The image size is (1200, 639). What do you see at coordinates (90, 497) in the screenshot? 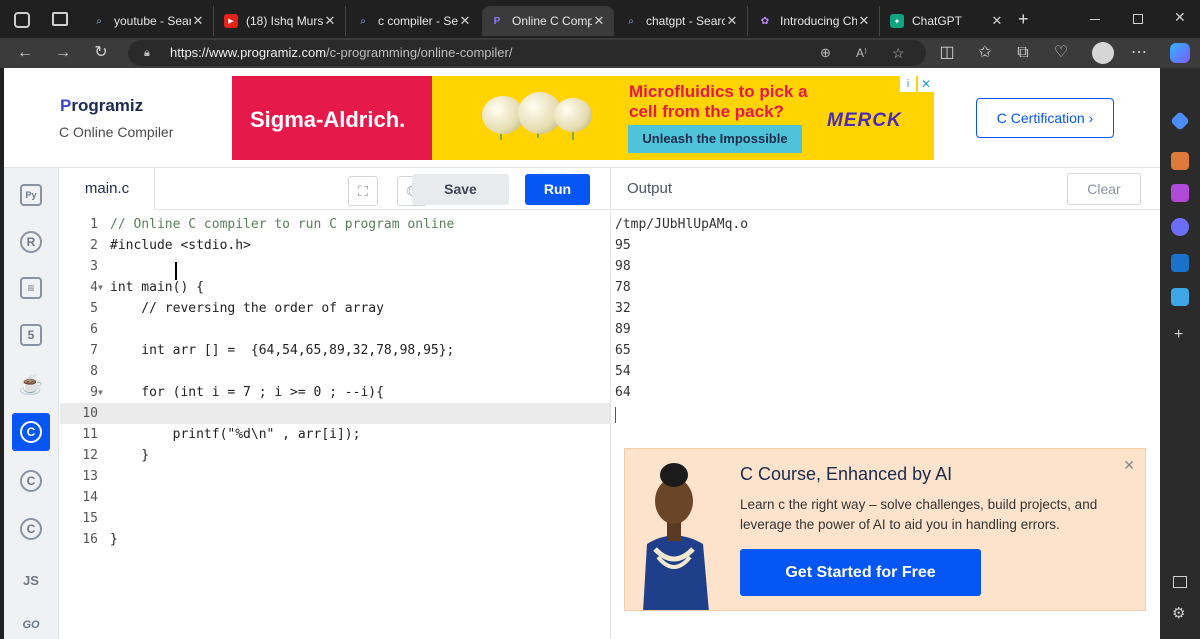
I see `code-line: 14` at bounding box center [90, 497].